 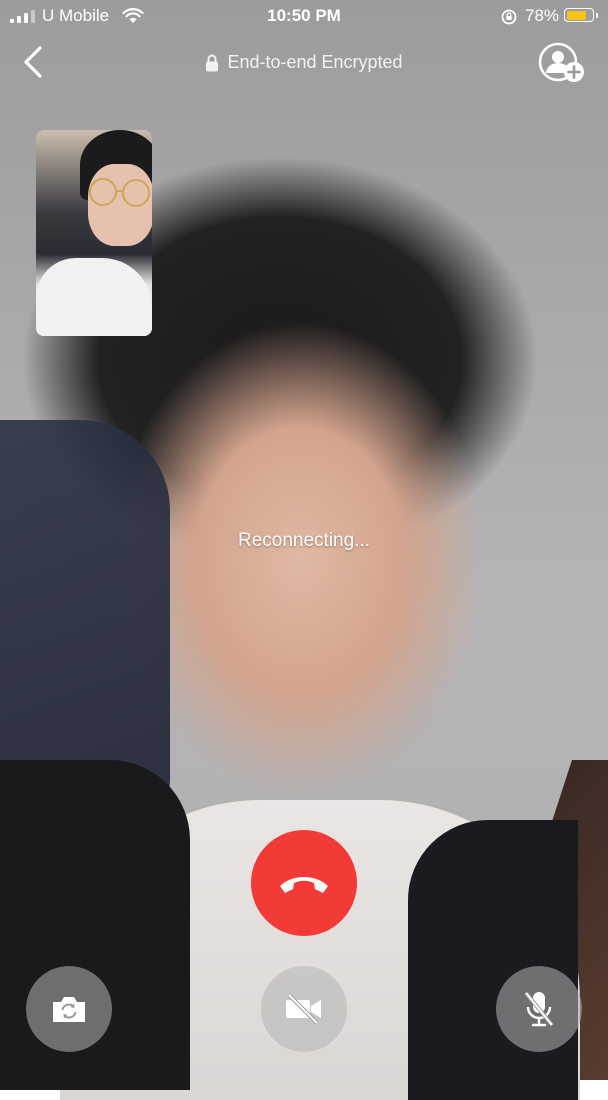 I want to click on end-call-button, so click(x=304, y=883).